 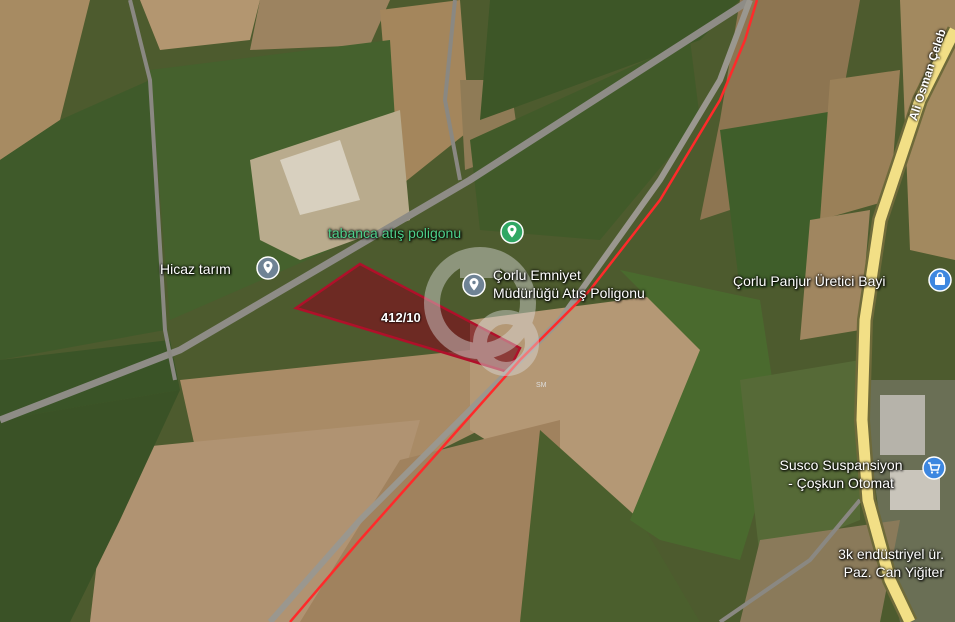 I want to click on place-label-tabanca-atis-poligonu: tabanca atış poligonu, so click(x=394, y=233).